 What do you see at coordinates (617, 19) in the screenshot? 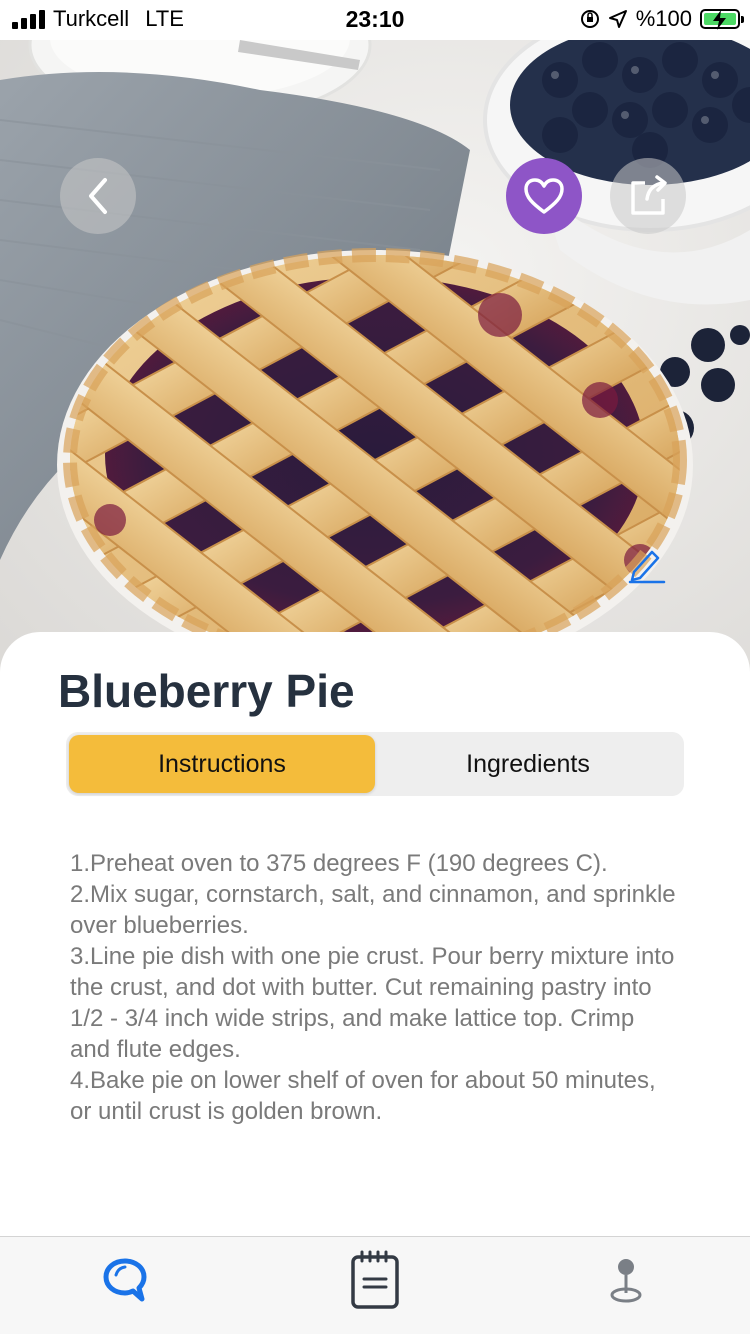
I see `location-arrow-icon` at bounding box center [617, 19].